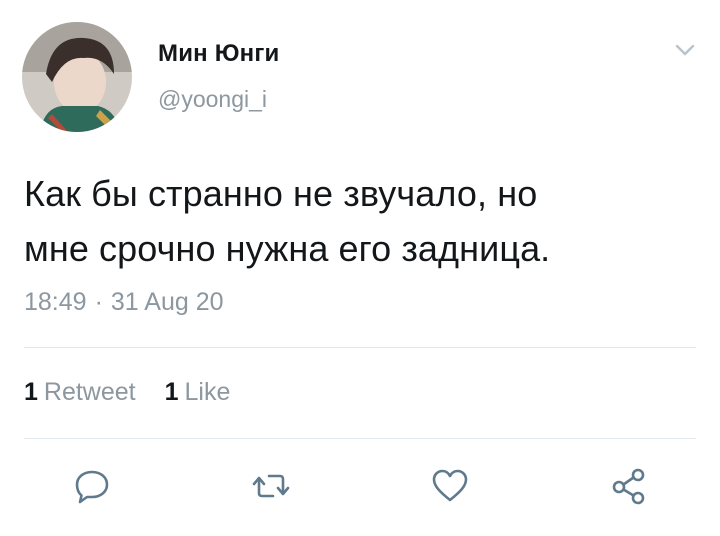 This screenshot has width=720, height=536. Describe the element at coordinates (167, 302) in the screenshot. I see `tweet-date: 31 Aug 20` at that location.